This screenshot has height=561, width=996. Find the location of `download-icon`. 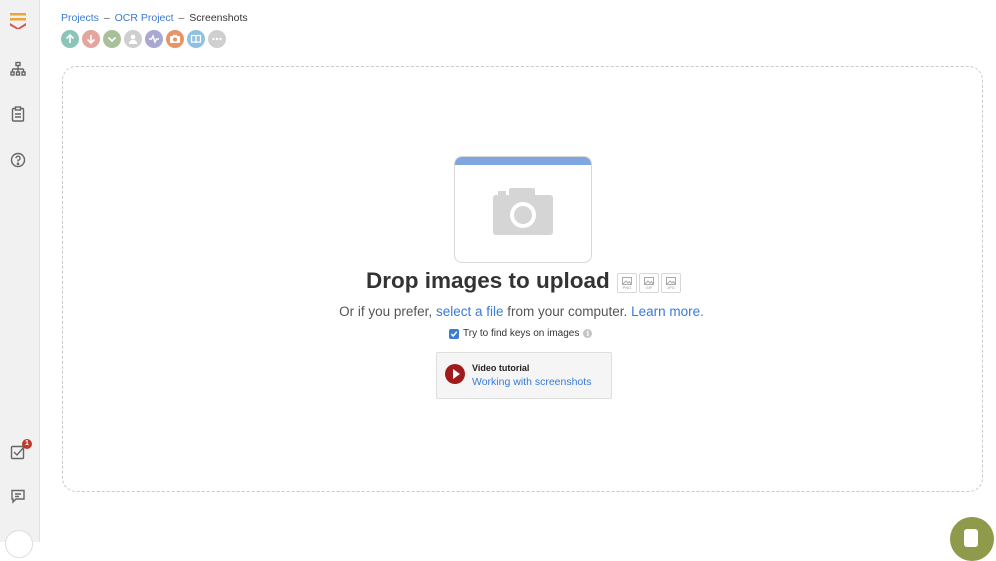

download-icon is located at coordinates (91, 40).